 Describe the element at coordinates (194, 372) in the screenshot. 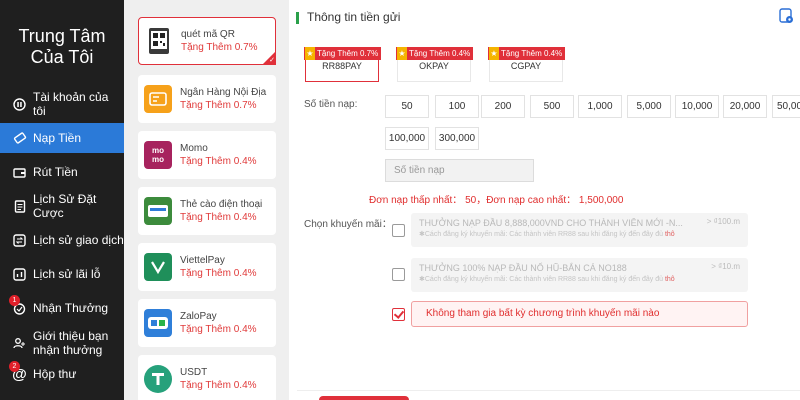

I see `method-name: USDT` at that location.